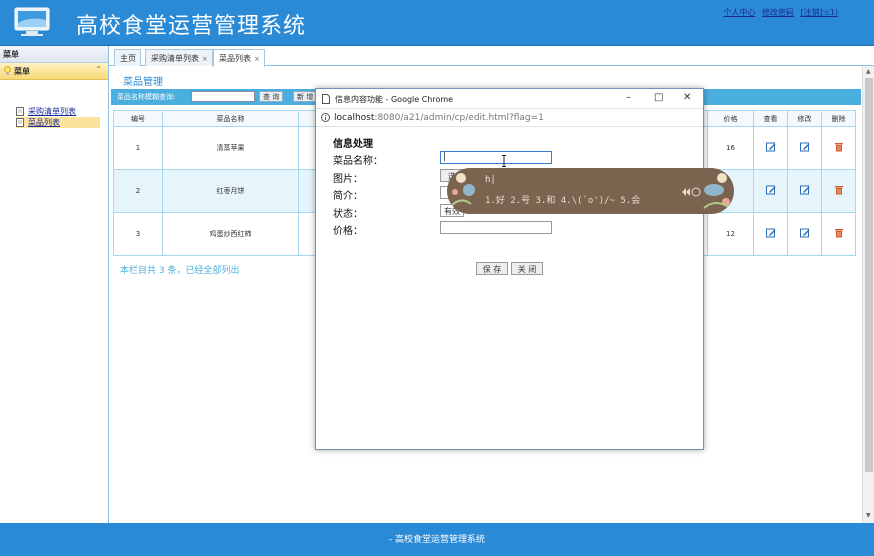 This screenshot has height=556, width=874. Describe the element at coordinates (7, 70) in the screenshot. I see `lightbulb-icon` at that location.